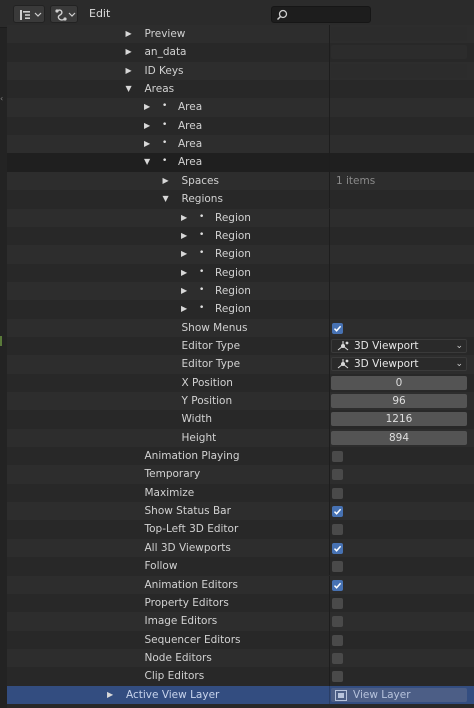  What do you see at coordinates (240, 511) in the screenshot?
I see `tree-row: Show Status Bar` at bounding box center [240, 511].